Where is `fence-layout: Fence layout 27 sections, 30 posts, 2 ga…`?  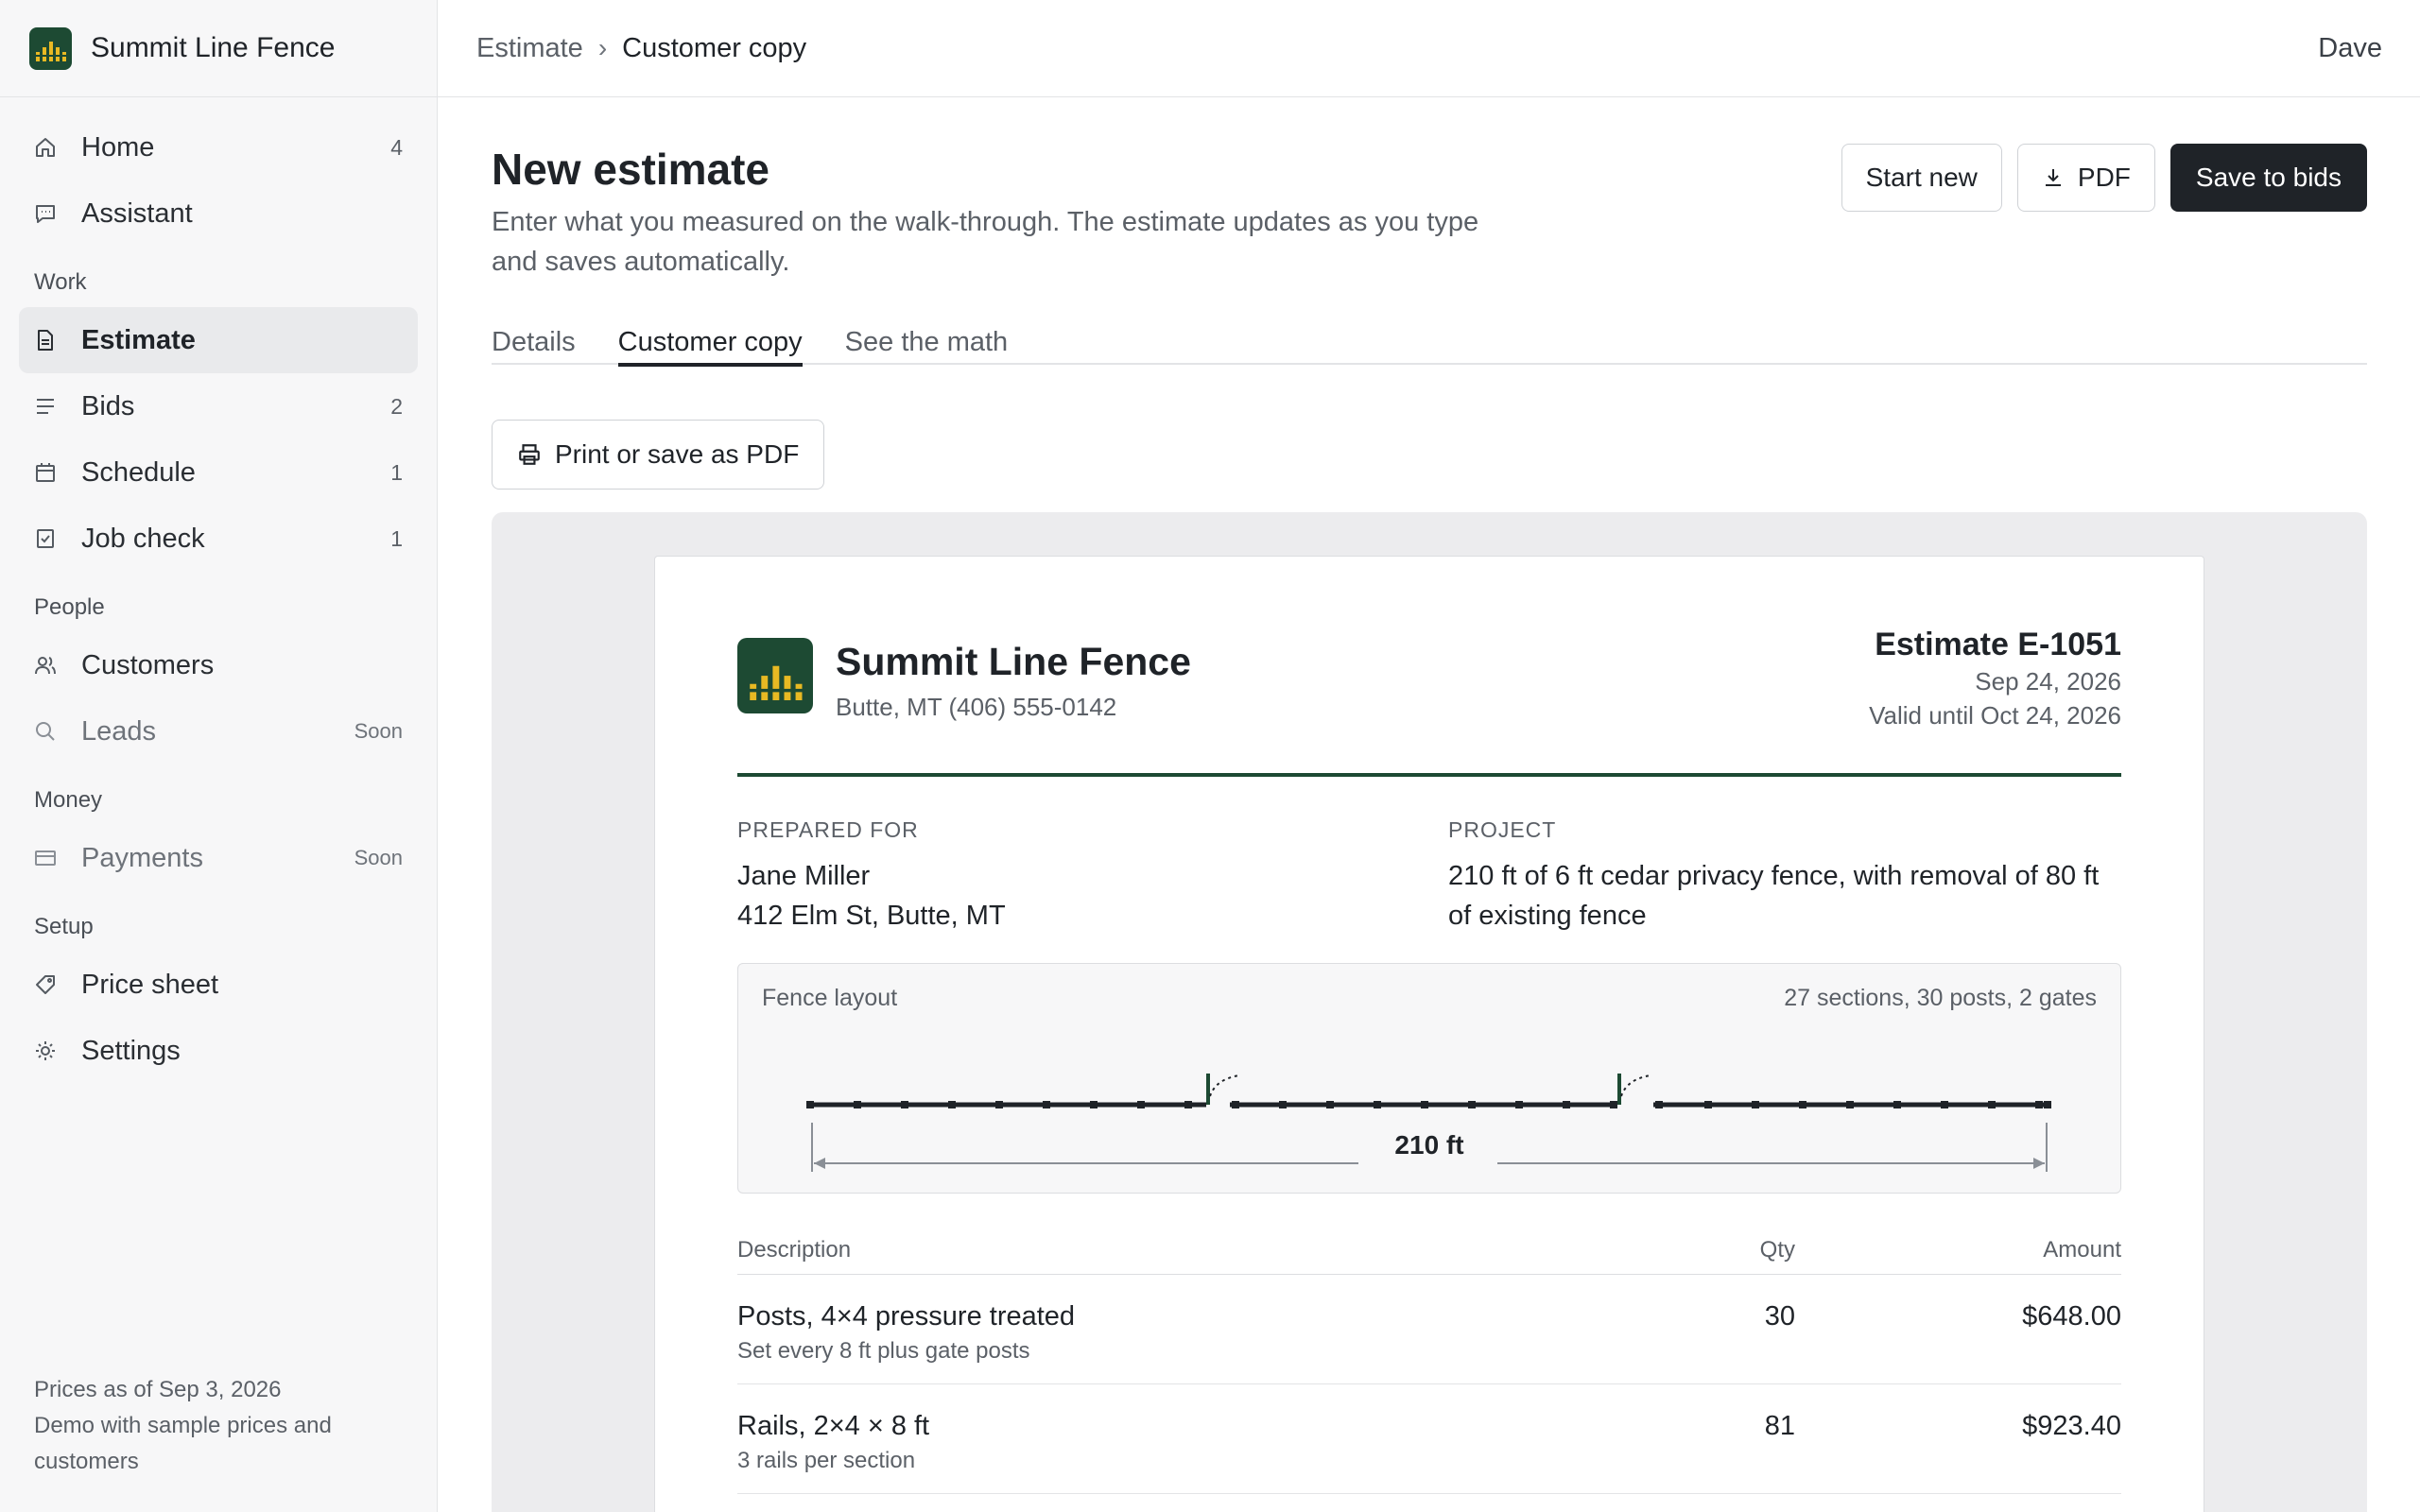 fence-layout: Fence layout 27 sections, 30 posts, 2 ga… is located at coordinates (1429, 1078).